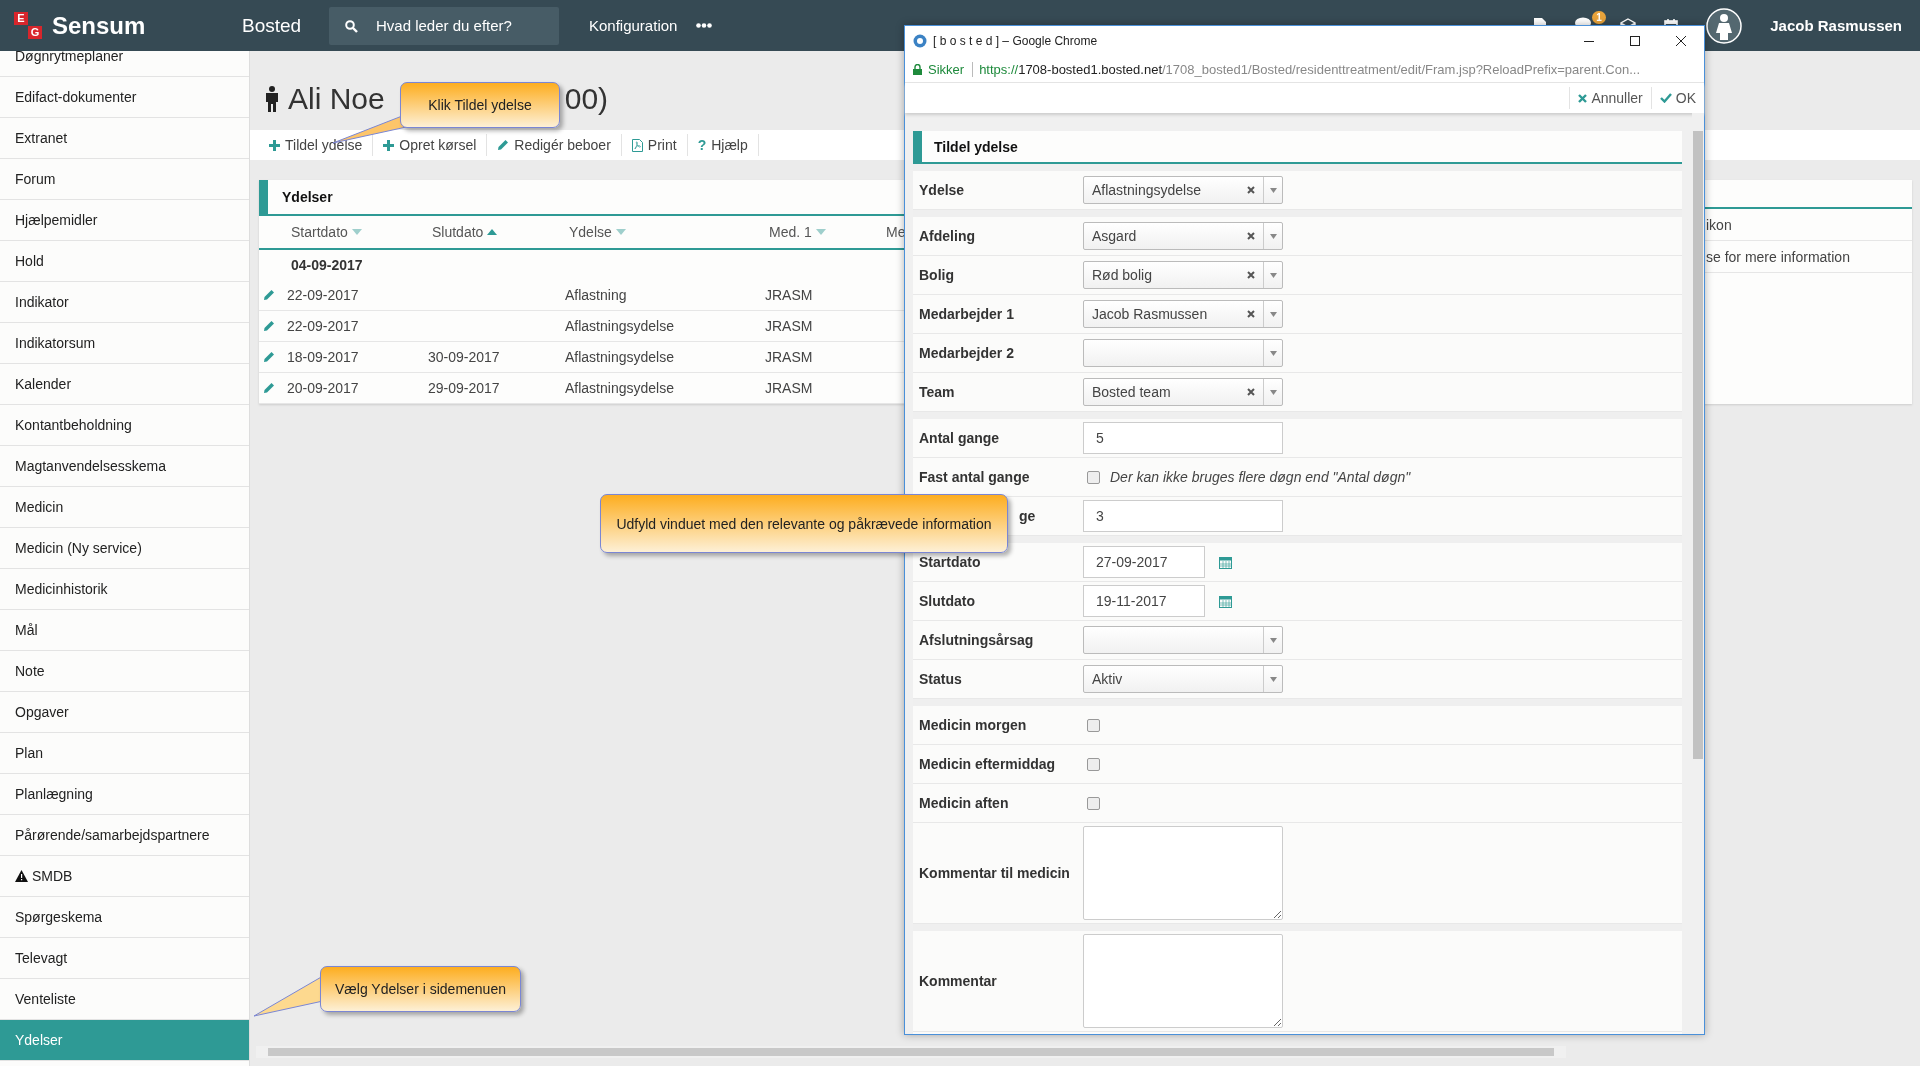 The image size is (1920, 1066). What do you see at coordinates (124, 589) in the screenshot?
I see `sidebar-item: Medicinhistorik` at bounding box center [124, 589].